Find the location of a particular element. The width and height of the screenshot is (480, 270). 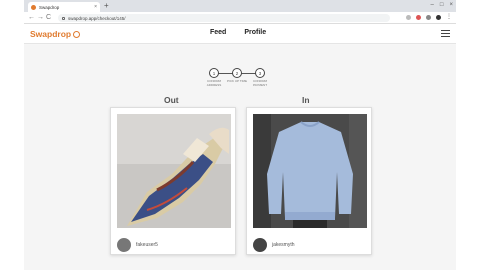

window-controls: – □ × is located at coordinates (442, 5).